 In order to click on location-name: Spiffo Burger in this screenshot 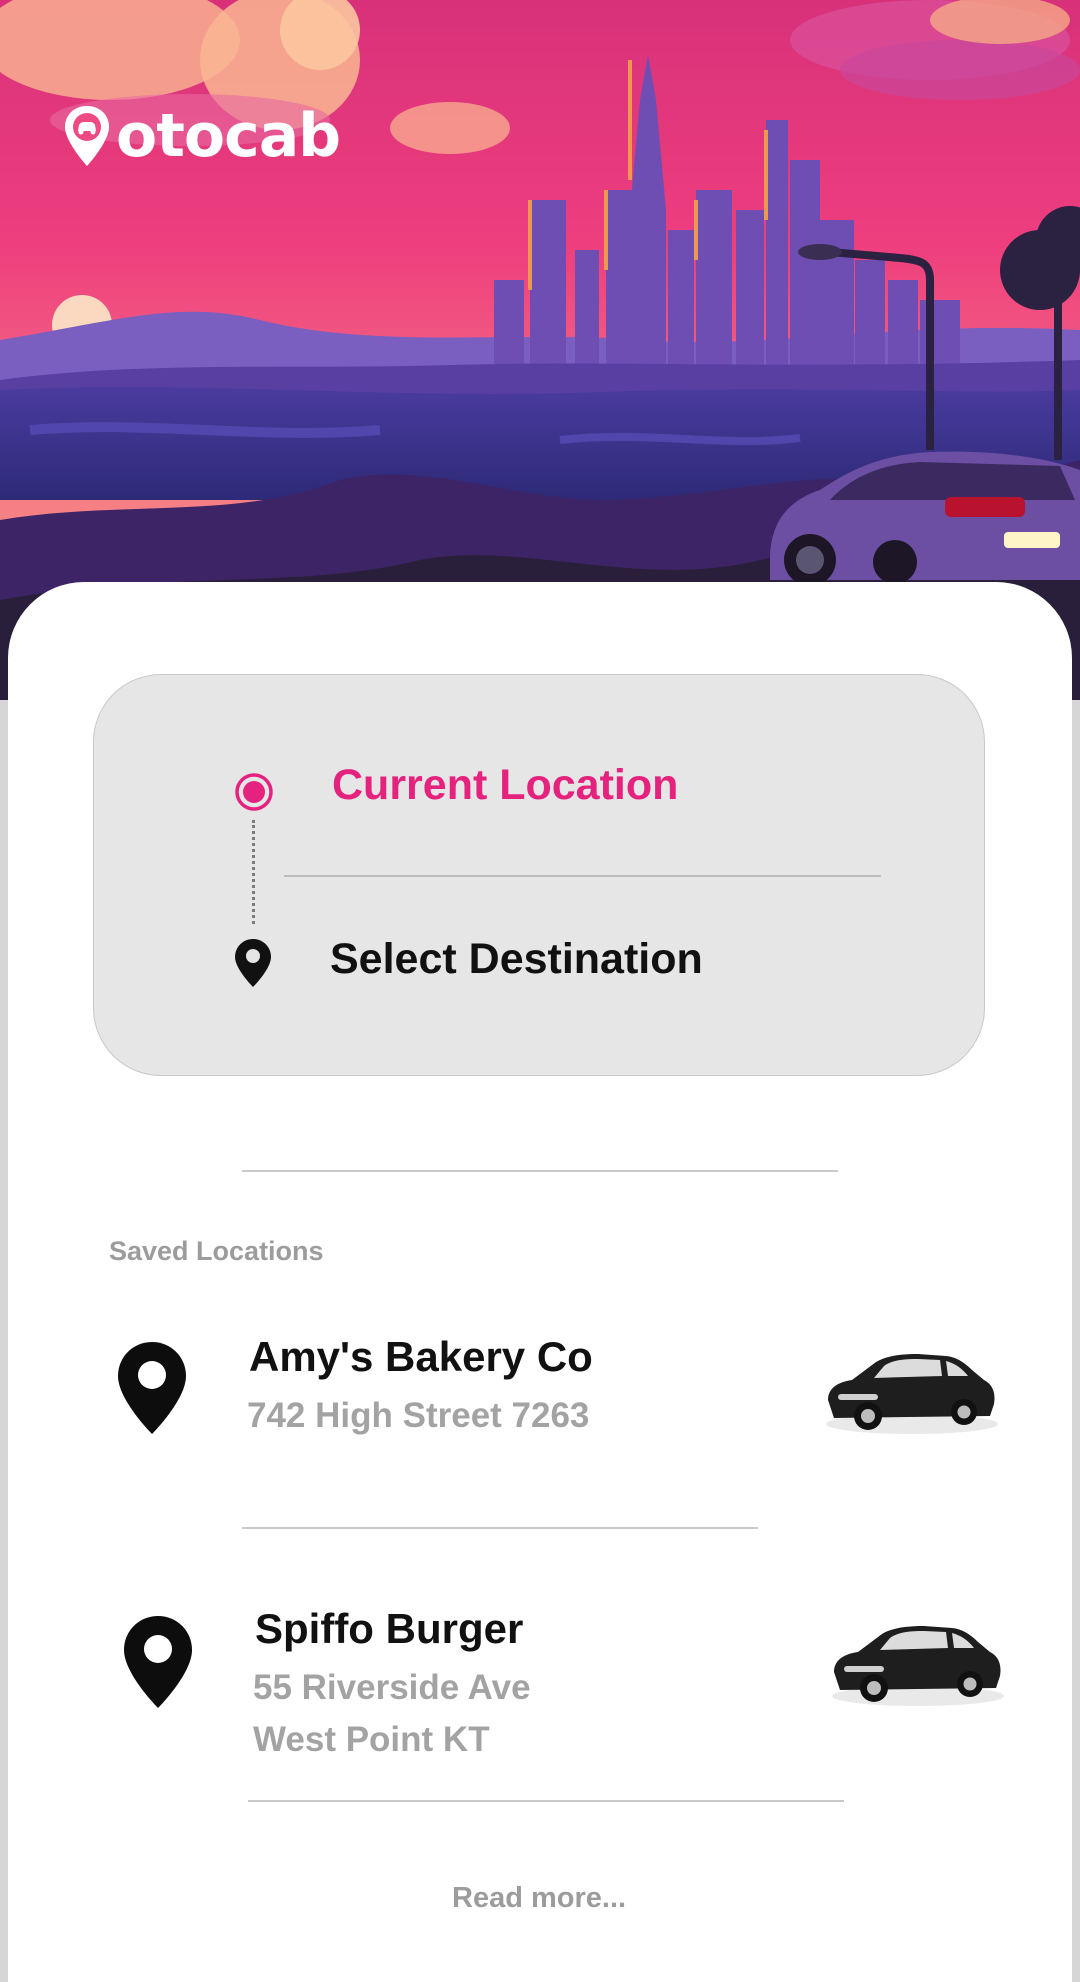, I will do `click(389, 1628)`.